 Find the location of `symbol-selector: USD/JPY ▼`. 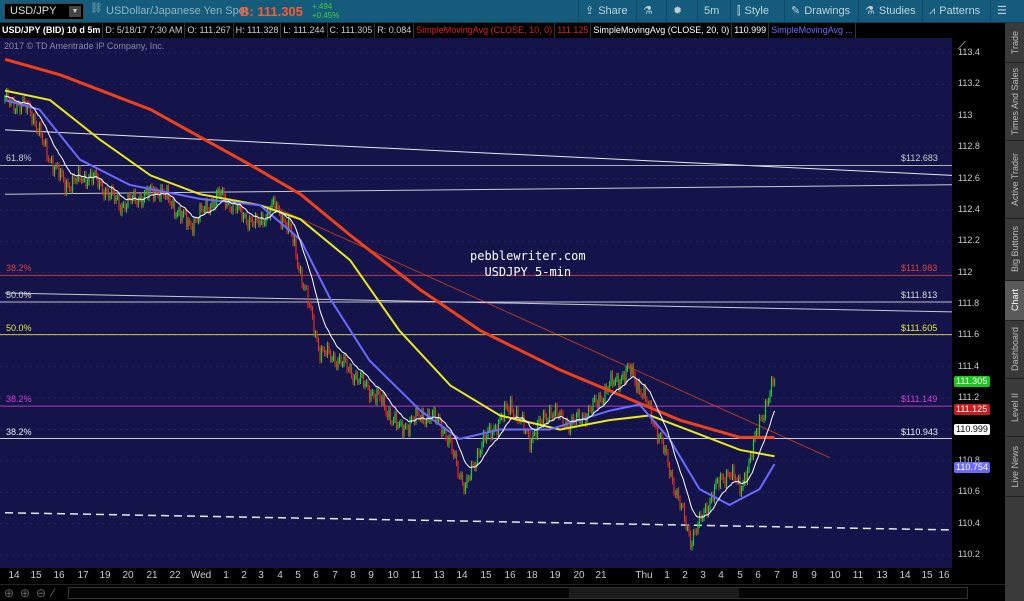

symbol-selector: USD/JPY ▼ is located at coordinates (44, 11).